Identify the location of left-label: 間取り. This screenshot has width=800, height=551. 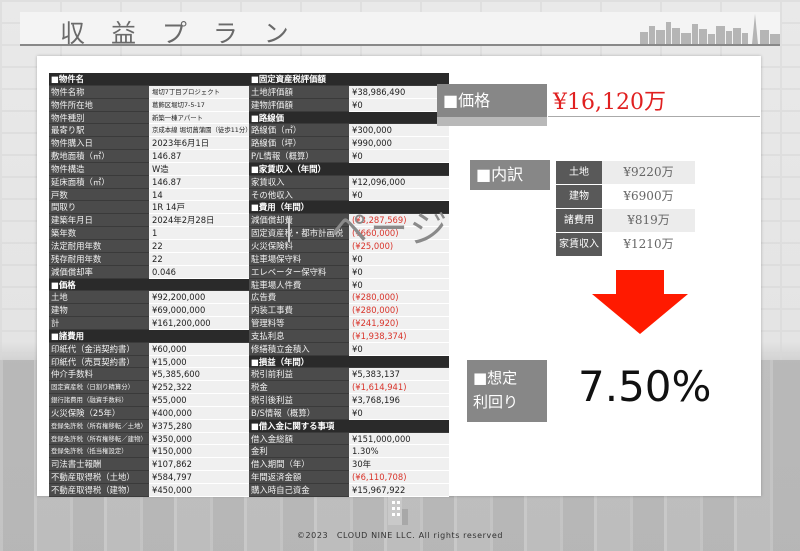
(99, 208).